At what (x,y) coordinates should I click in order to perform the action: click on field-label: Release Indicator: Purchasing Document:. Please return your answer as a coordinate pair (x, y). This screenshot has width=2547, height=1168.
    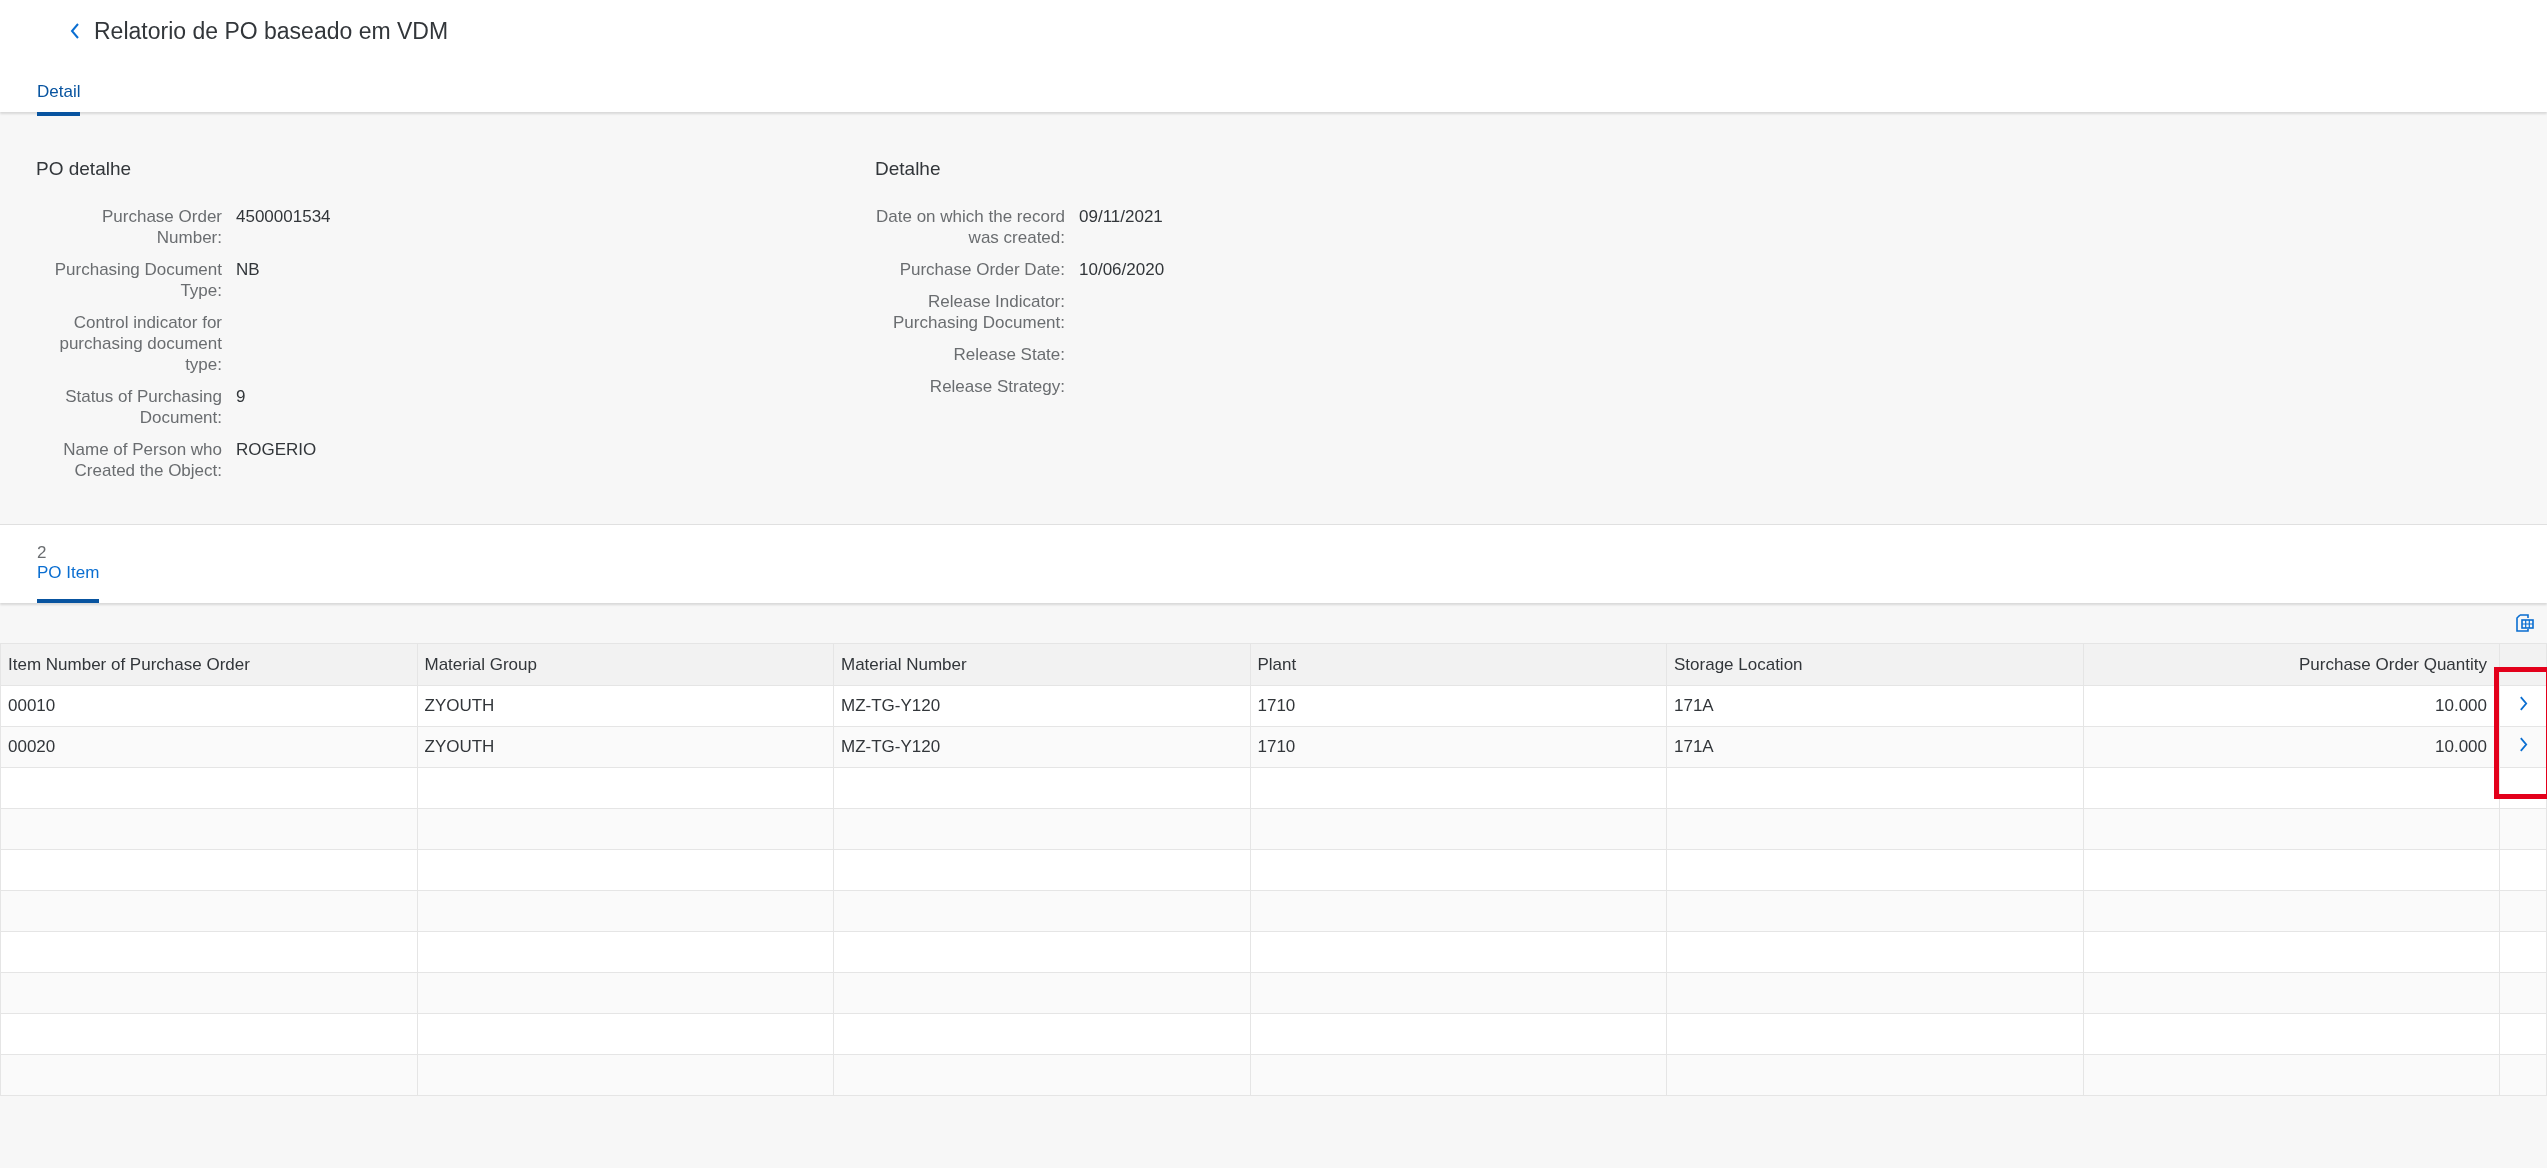
    Looking at the image, I should click on (978, 312).